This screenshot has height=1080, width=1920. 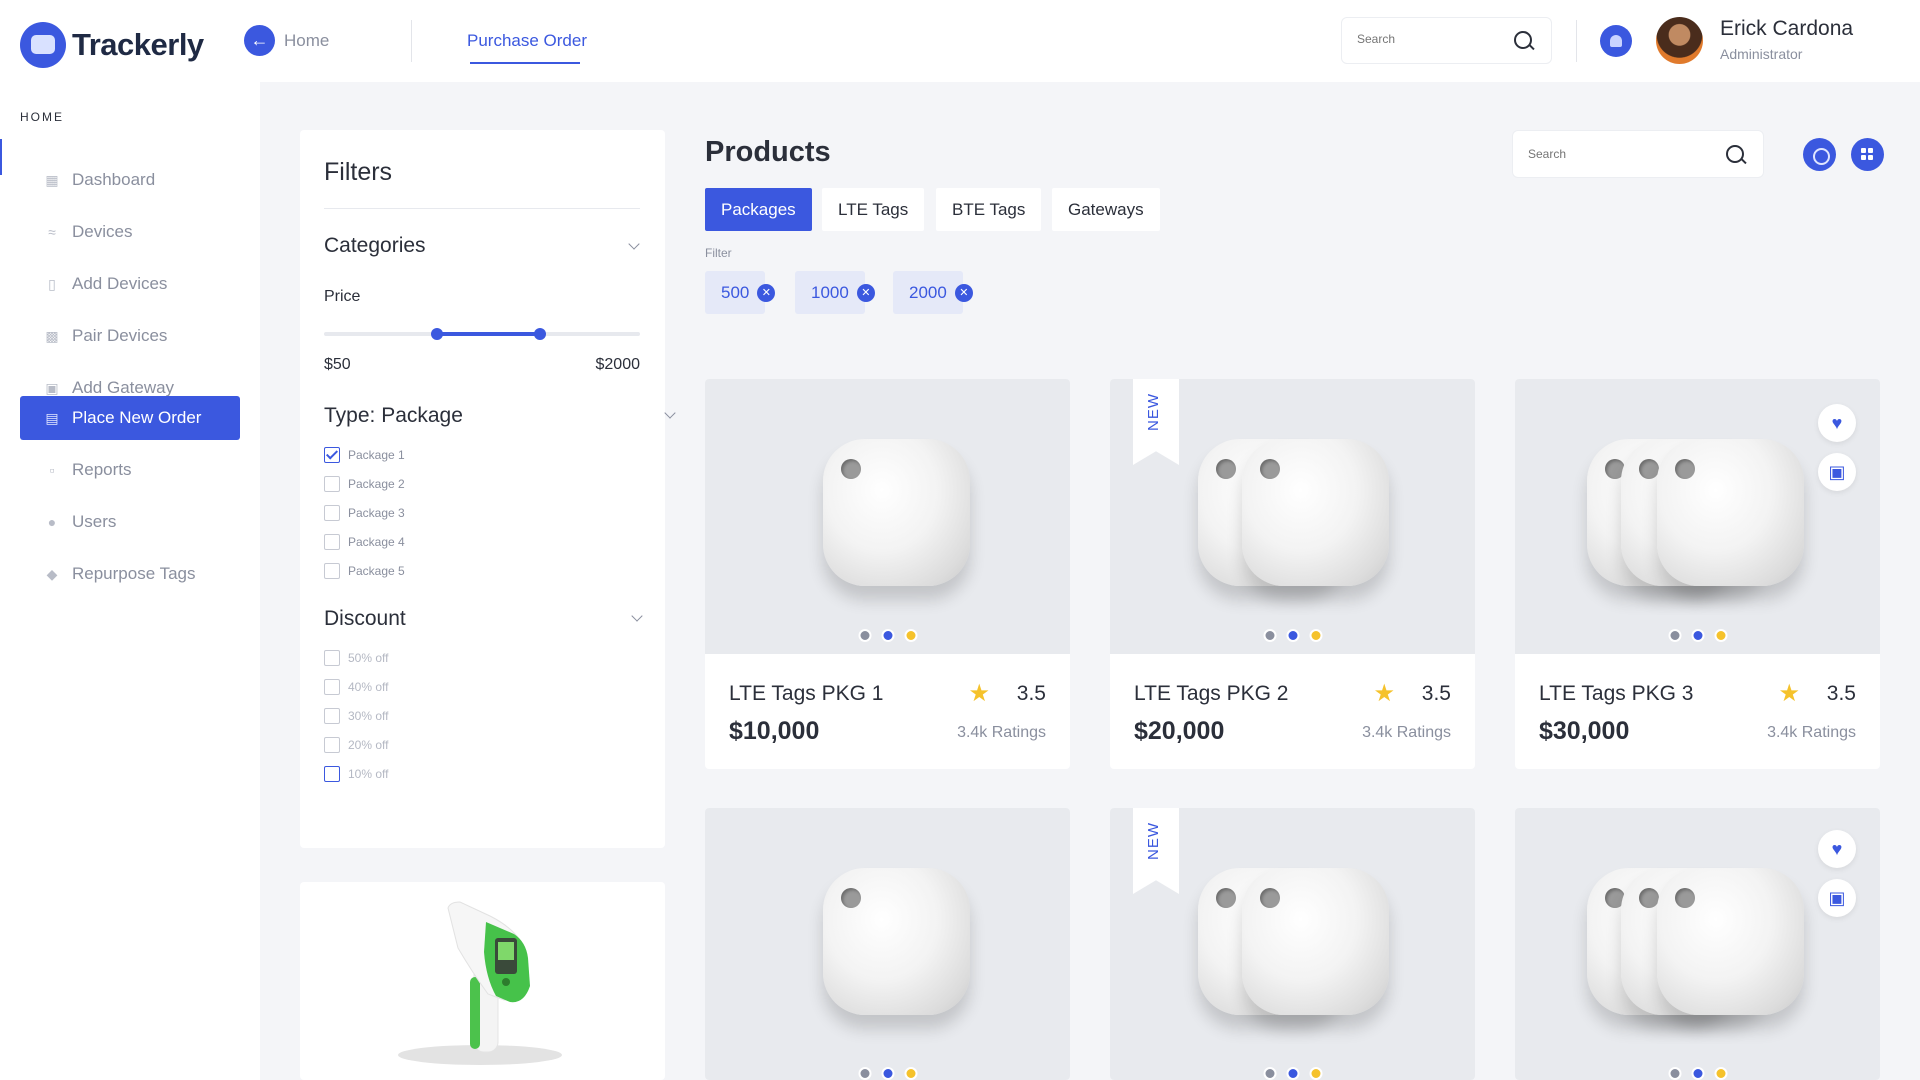 I want to click on product-name: LTE Tags PKG 1, so click(x=806, y=694).